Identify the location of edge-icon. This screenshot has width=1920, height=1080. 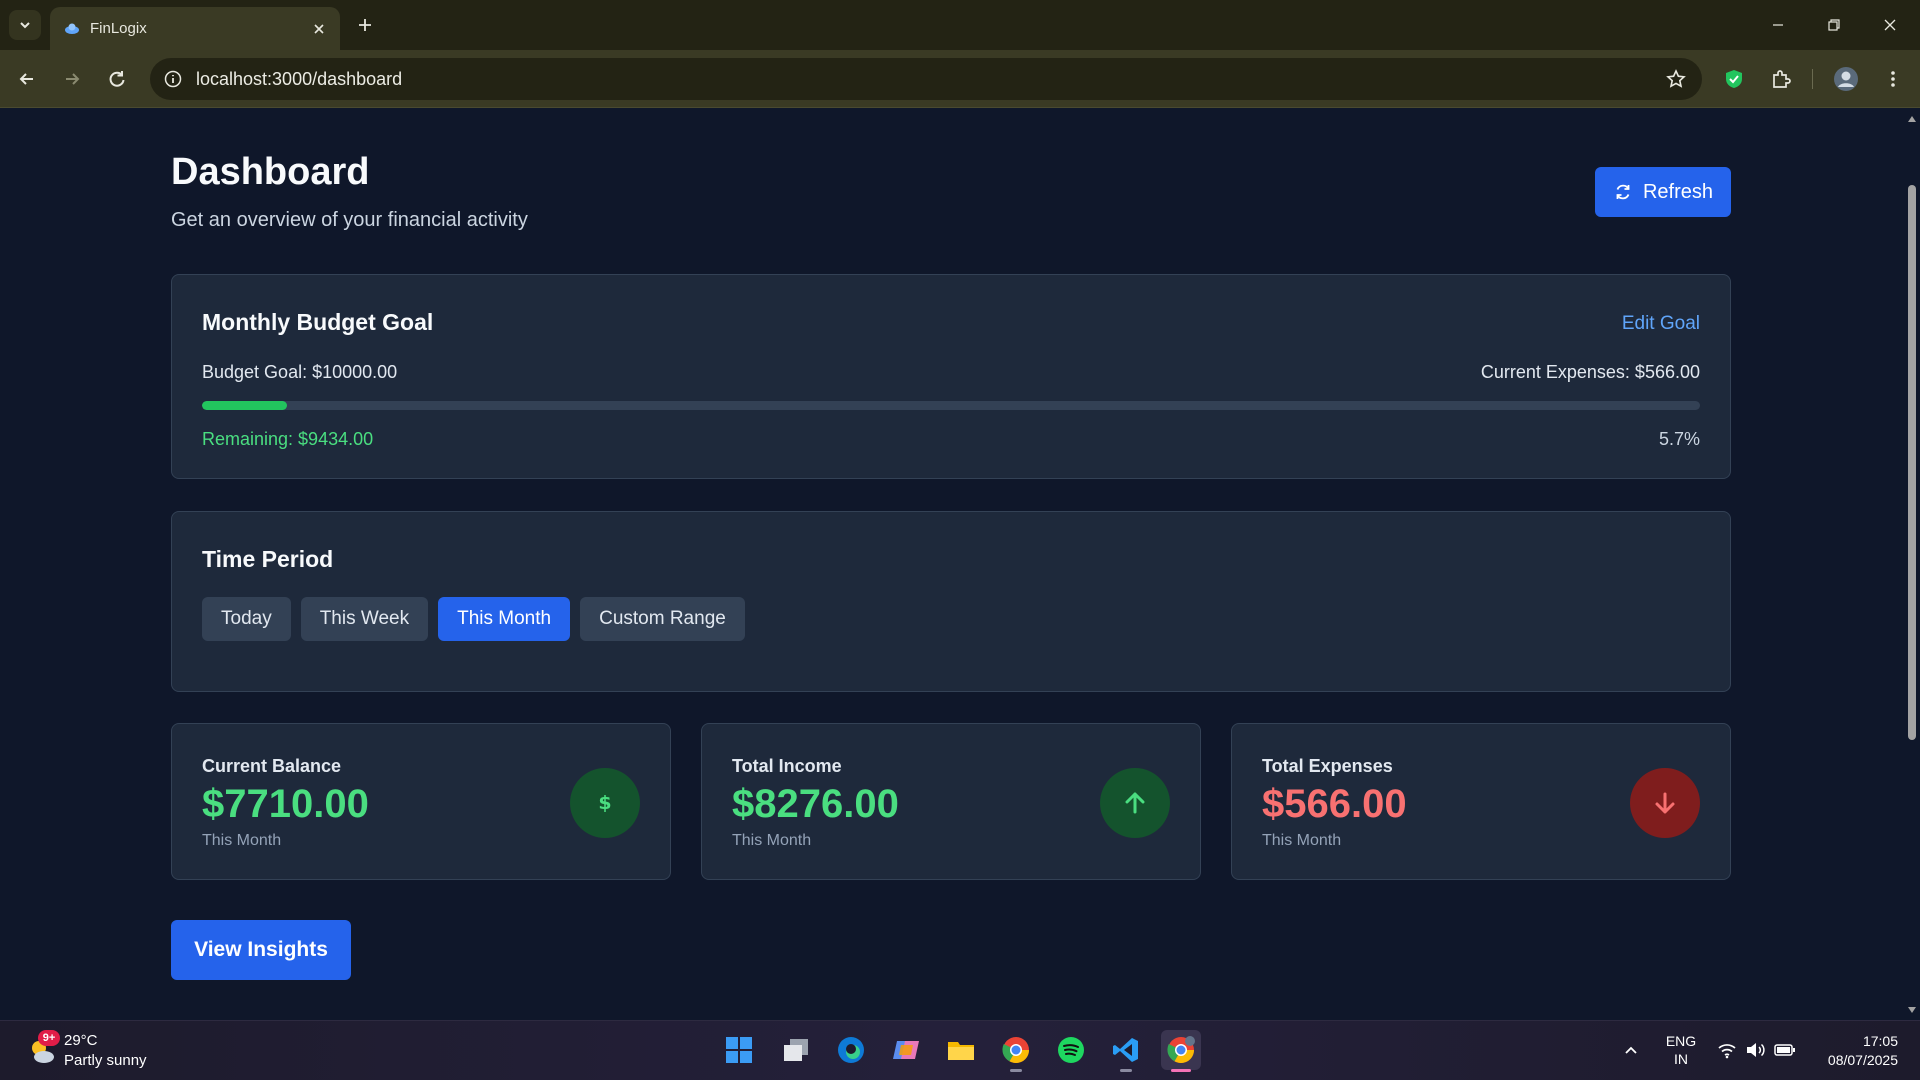
(851, 1050).